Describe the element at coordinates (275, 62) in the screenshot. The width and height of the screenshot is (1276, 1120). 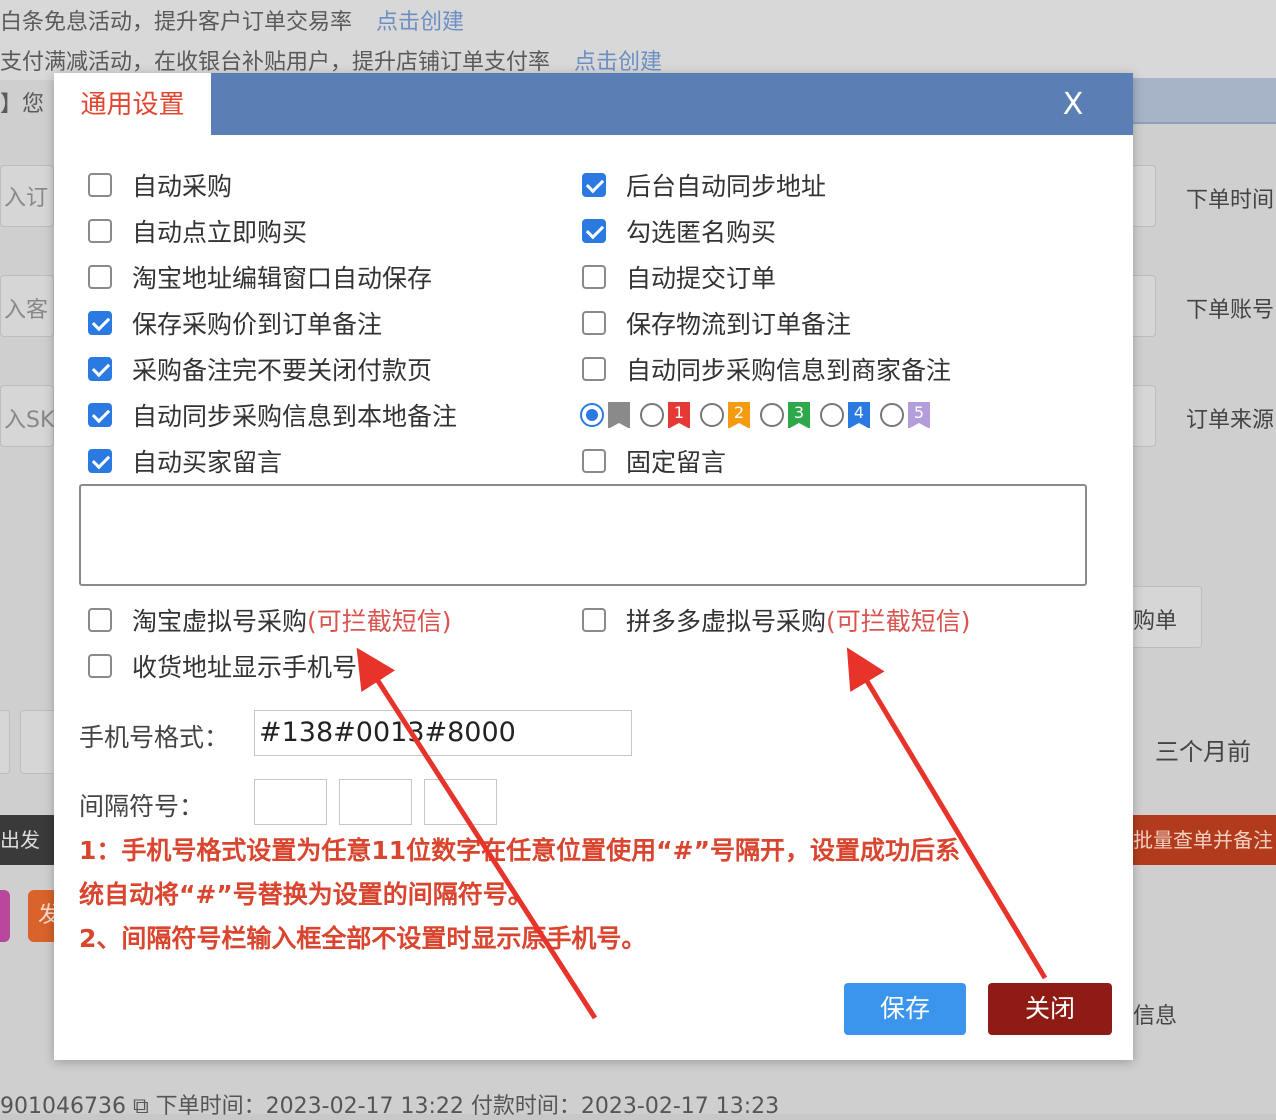
I see `promo-text: 支付满减活动，在收银台补贴用户，提升店铺订单支付率` at that location.